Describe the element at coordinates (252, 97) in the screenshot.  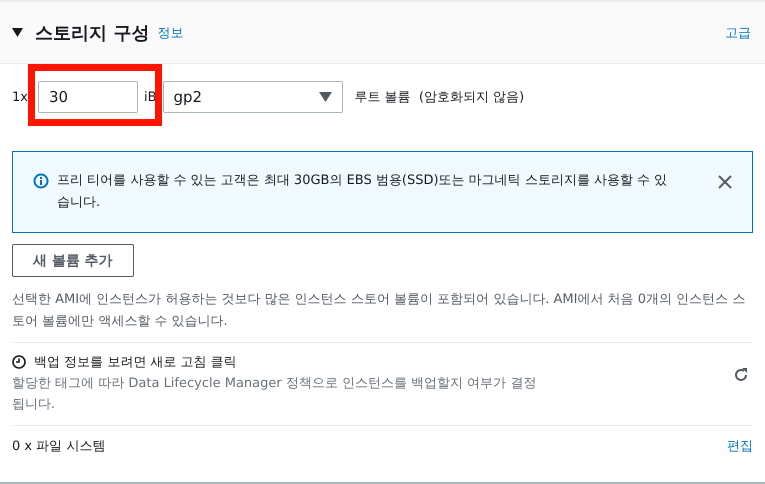
I see `volume-type-dropdown: gp2` at that location.